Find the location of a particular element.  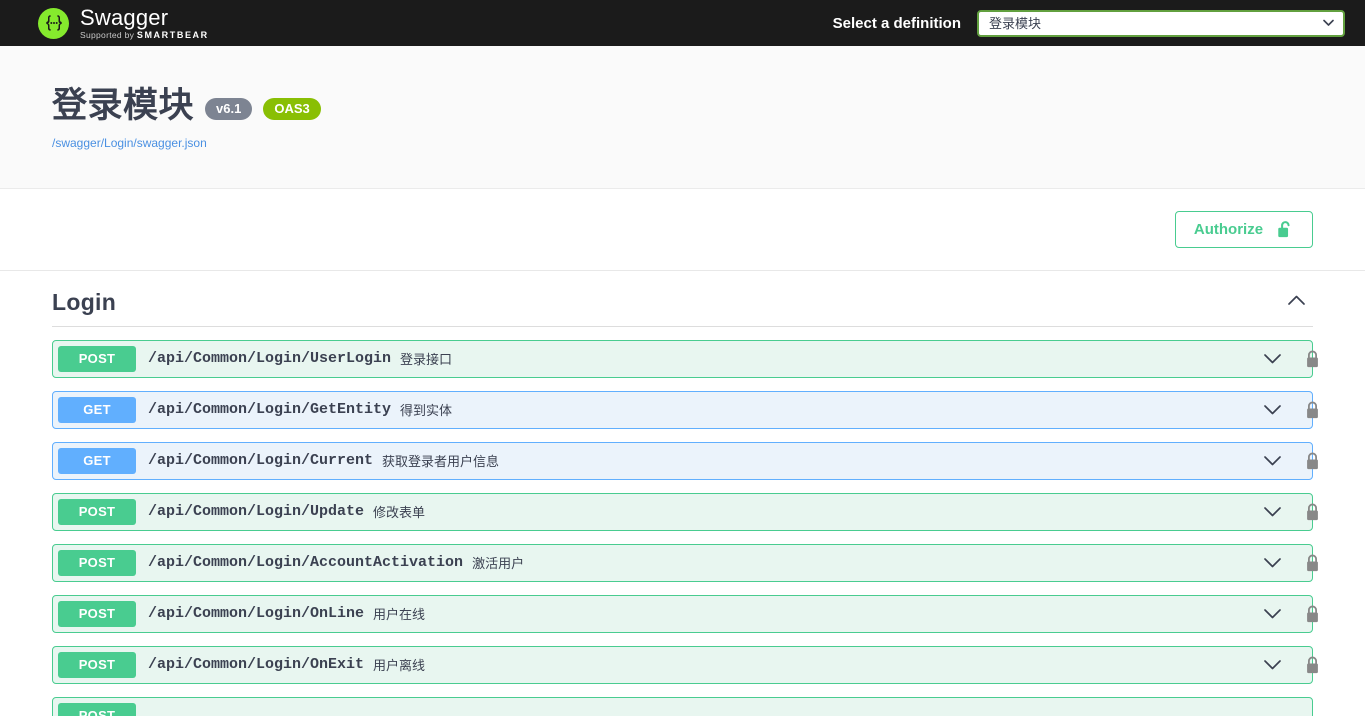

operation-path: /api/Common/Login/OnExit is located at coordinates (256, 665).